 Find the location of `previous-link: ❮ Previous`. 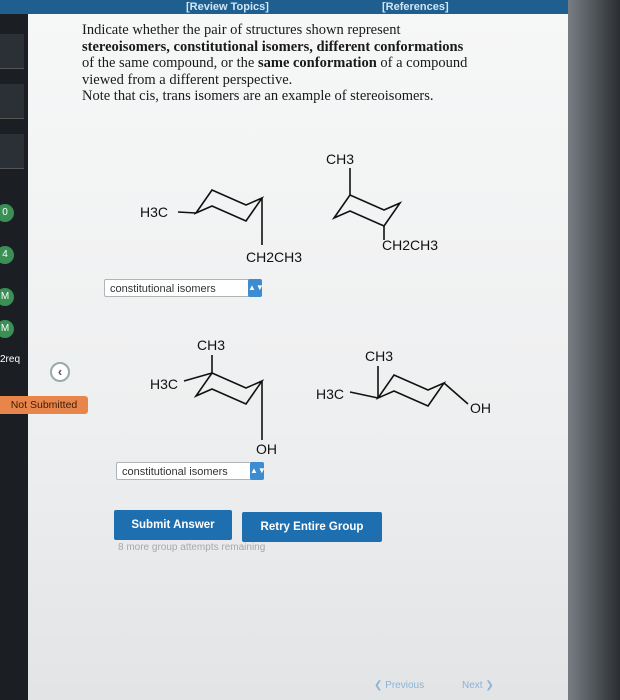

previous-link: ❮ Previous is located at coordinates (399, 685).